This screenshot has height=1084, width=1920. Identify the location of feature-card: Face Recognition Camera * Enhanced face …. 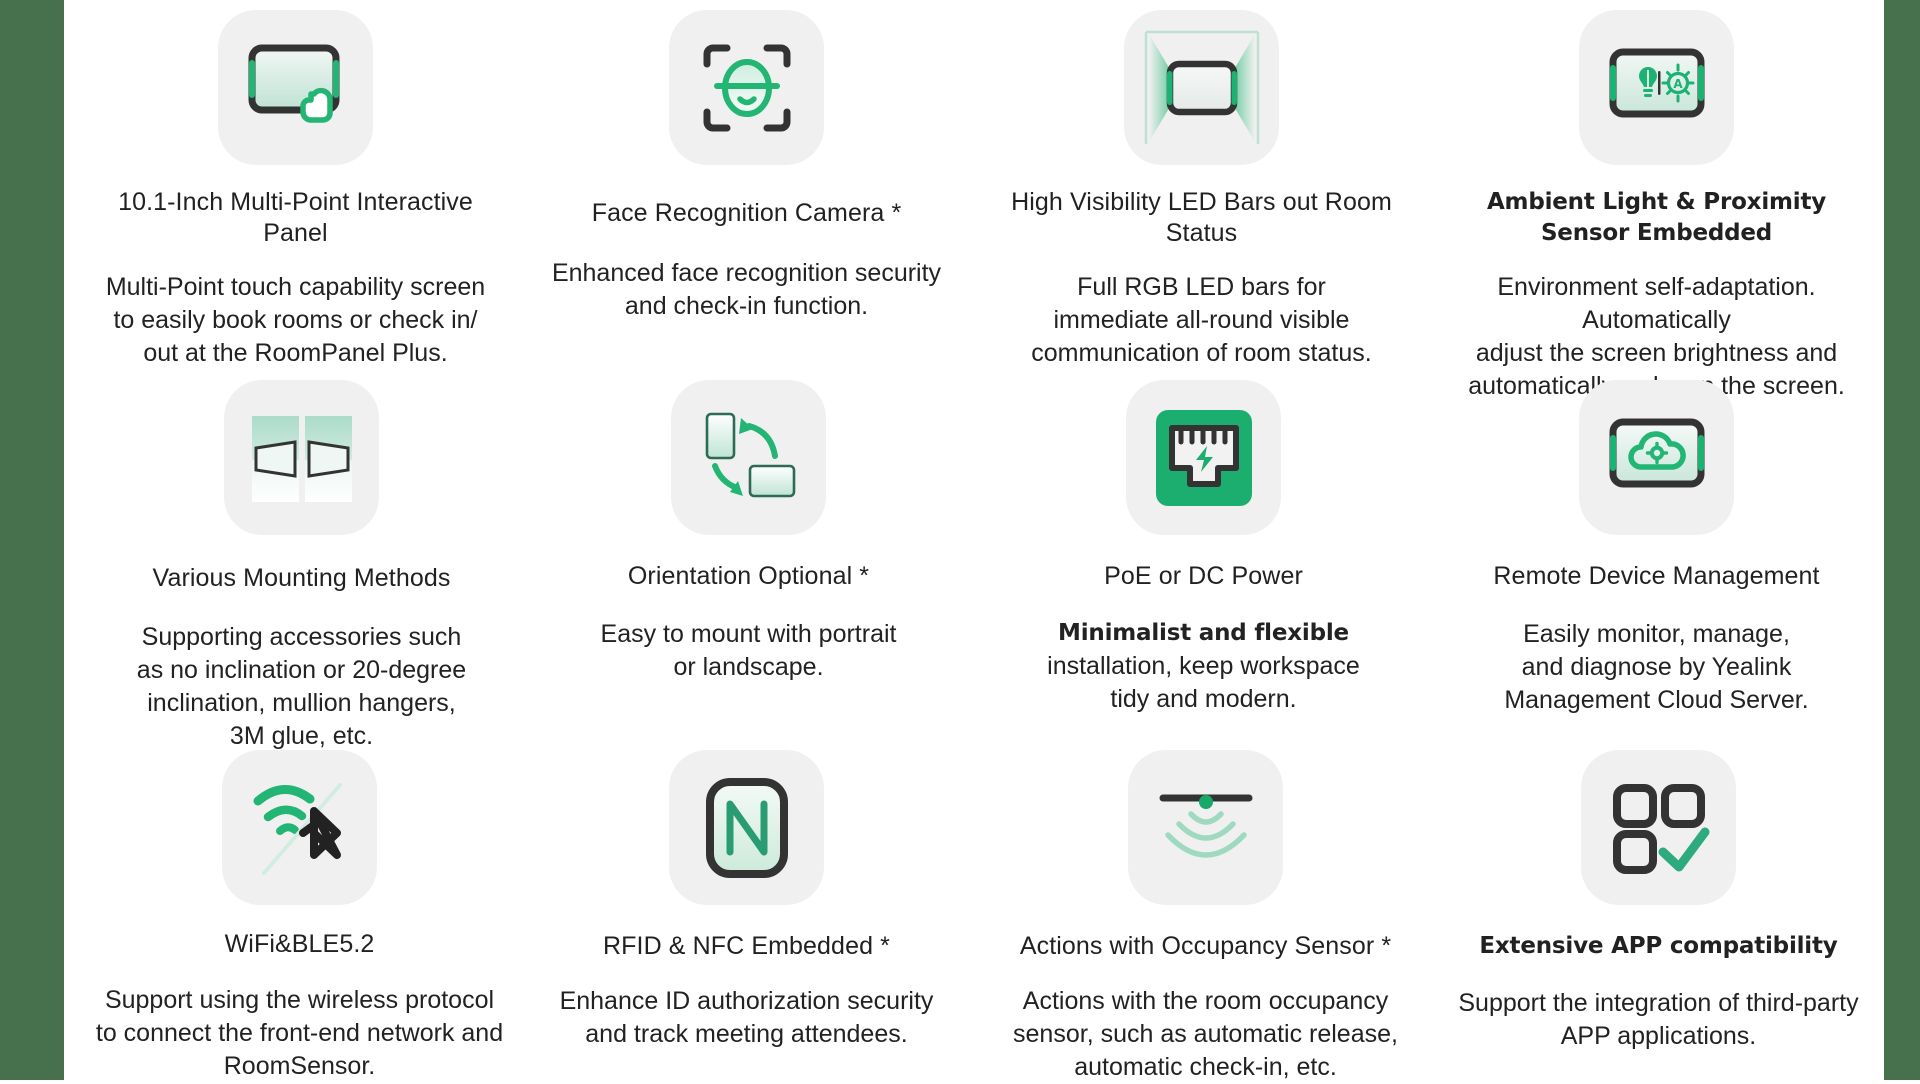
(746, 185).